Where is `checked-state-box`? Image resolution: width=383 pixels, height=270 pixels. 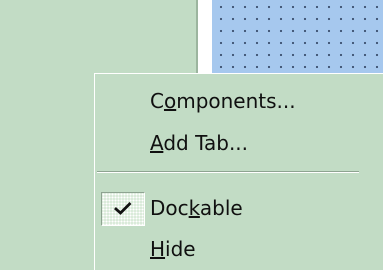 checked-state-box is located at coordinates (123, 209).